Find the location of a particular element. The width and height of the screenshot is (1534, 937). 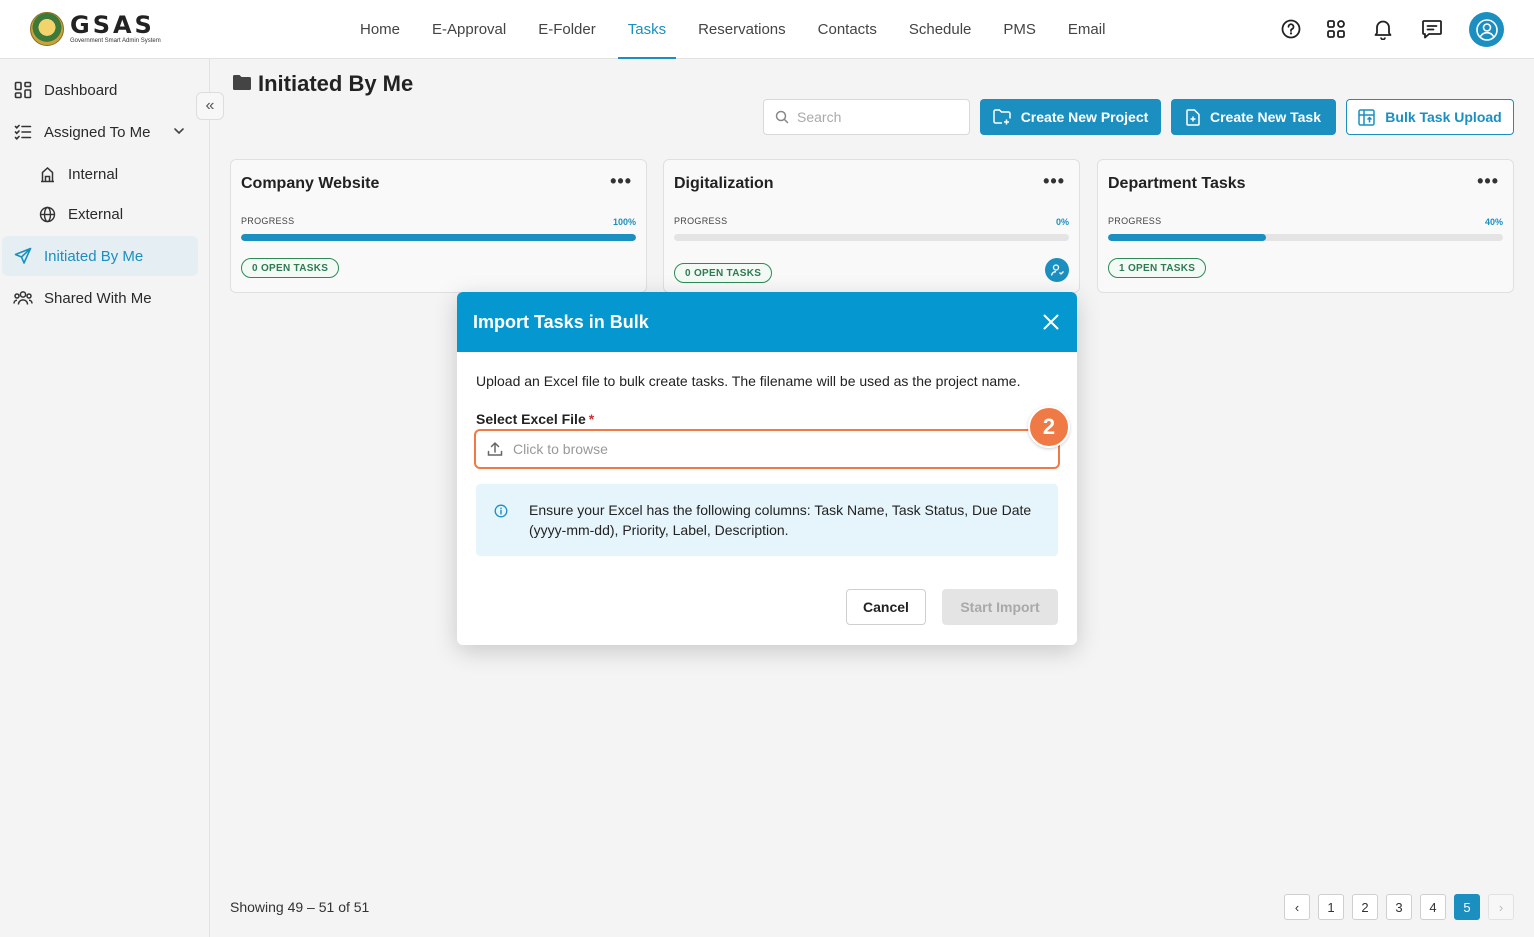

step-marker-badge: 2 is located at coordinates (1049, 427).